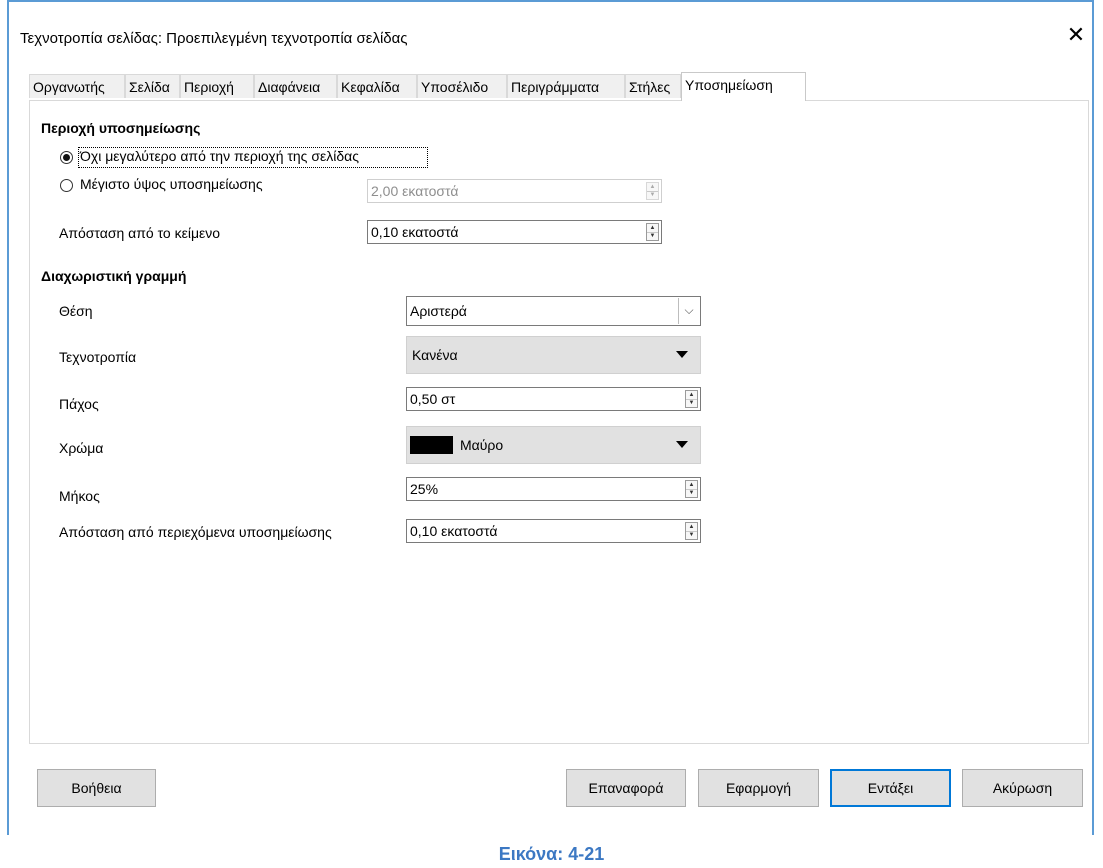 The height and width of the screenshot is (868, 1103). Describe the element at coordinates (77, 86) in the screenshot. I see `tab-organizer: Οργανωτής` at that location.